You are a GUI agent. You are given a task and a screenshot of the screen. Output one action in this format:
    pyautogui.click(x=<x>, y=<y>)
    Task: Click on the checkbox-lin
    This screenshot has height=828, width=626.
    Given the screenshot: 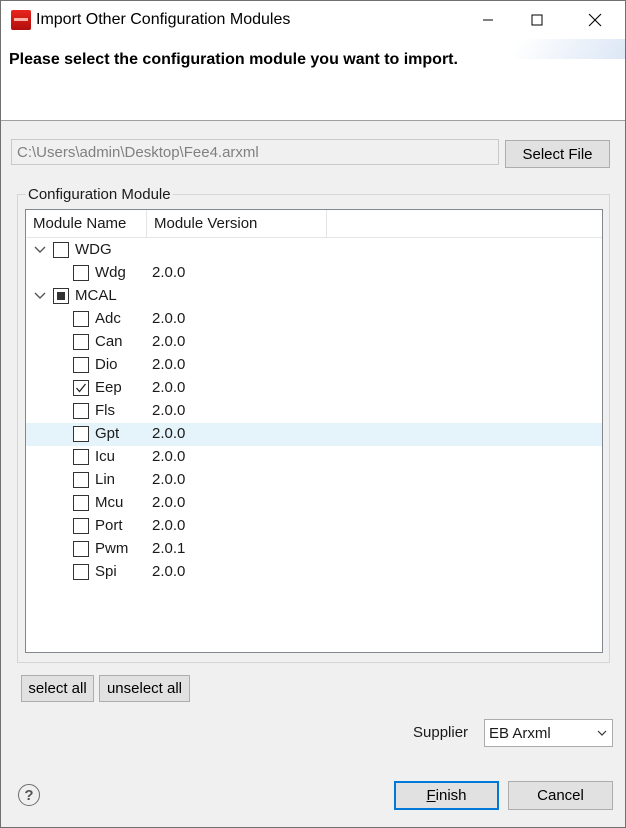 What is the action you would take?
    pyautogui.click(x=81, y=480)
    